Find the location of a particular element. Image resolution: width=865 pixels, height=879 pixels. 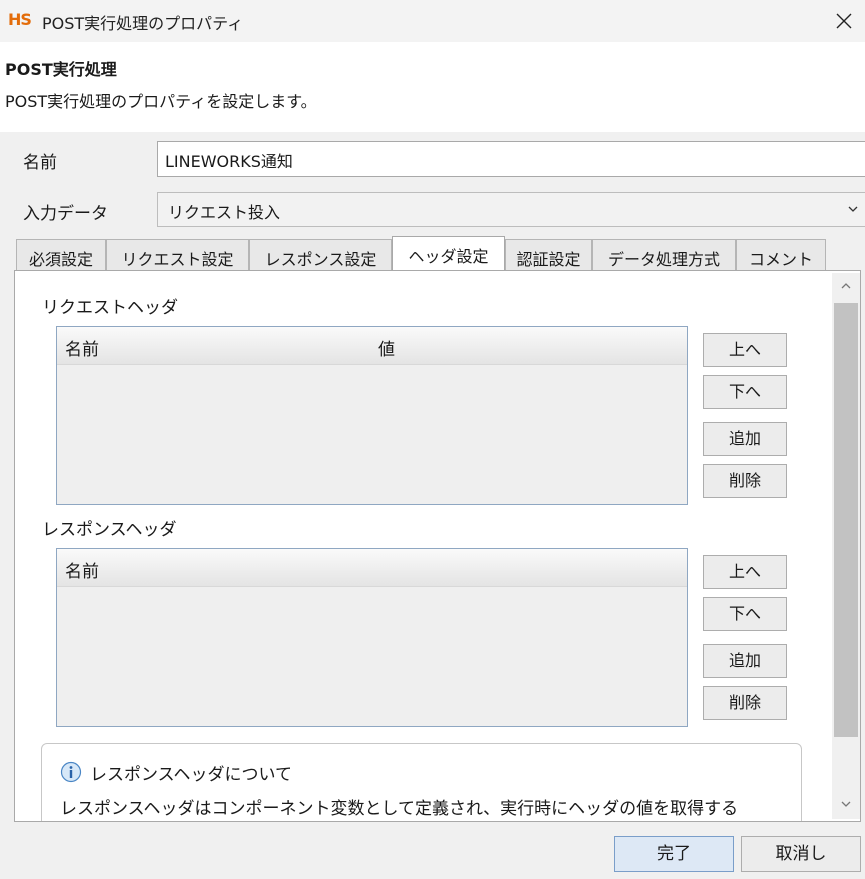

tab-label: 必須設定 is located at coordinates (60, 259).